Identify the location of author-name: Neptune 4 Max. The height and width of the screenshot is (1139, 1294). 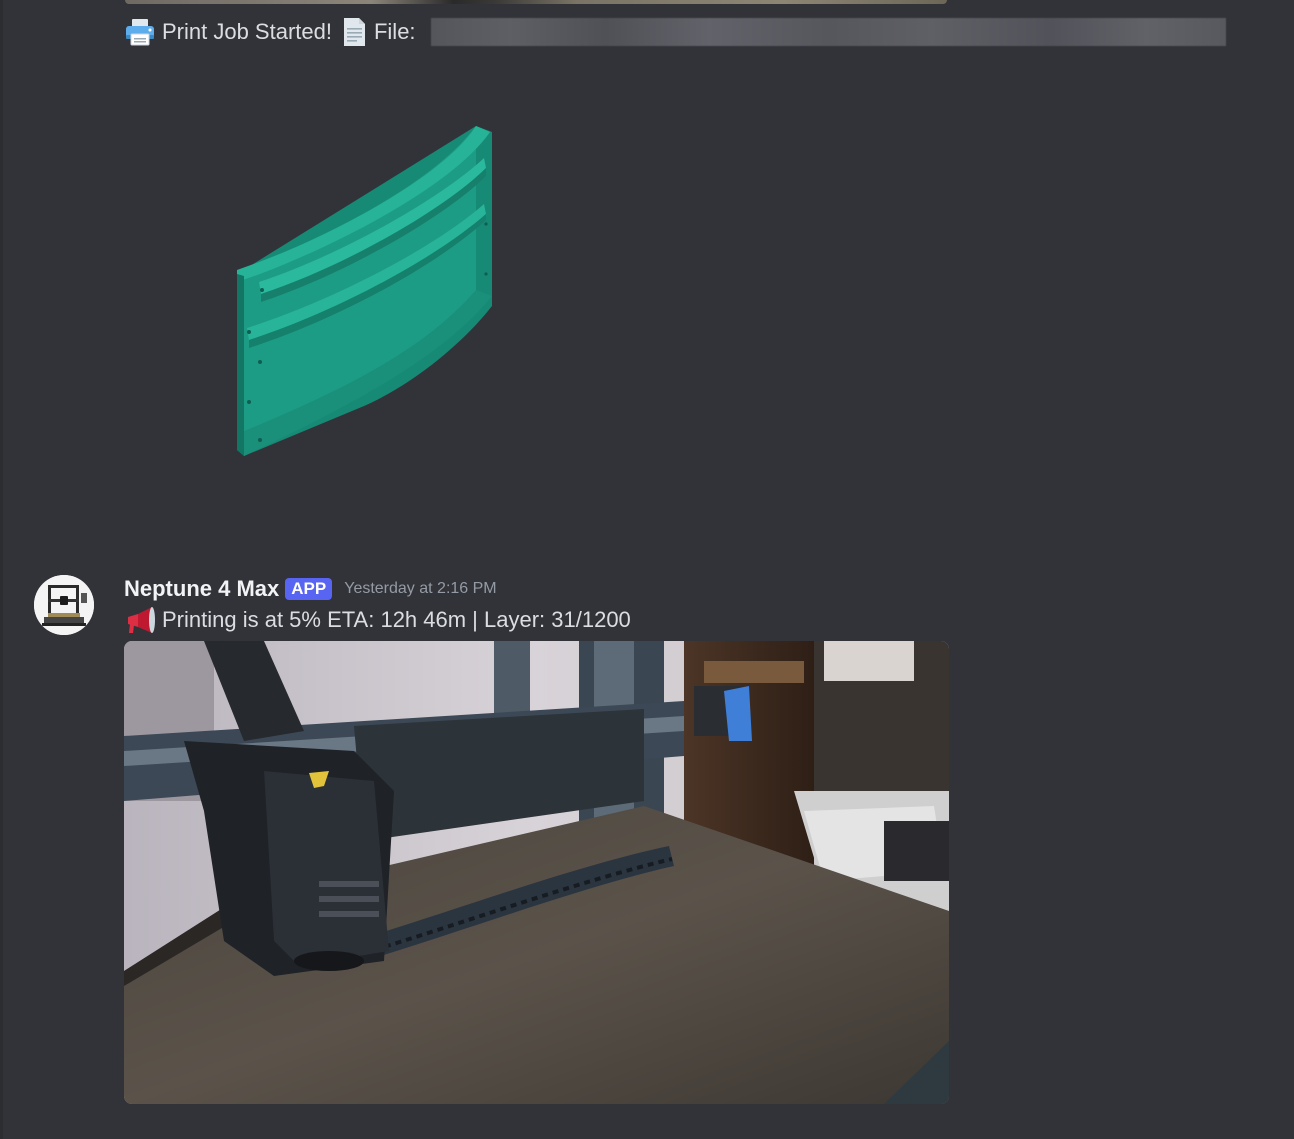
(201, 589).